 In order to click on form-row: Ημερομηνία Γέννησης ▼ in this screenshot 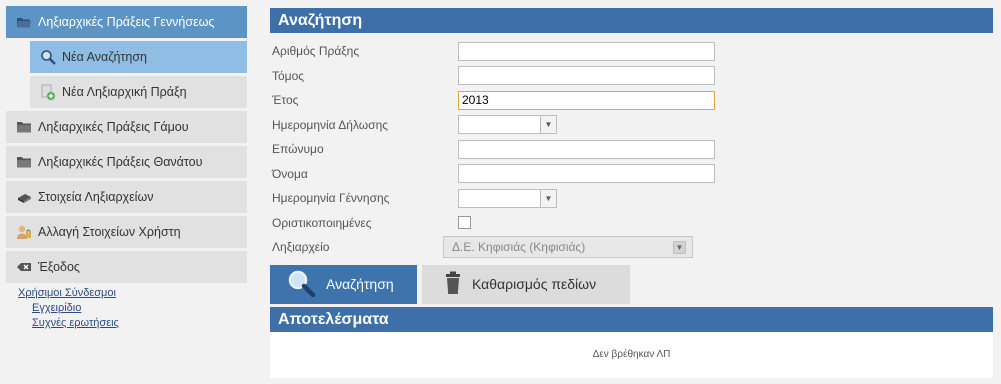, I will do `click(631, 198)`.